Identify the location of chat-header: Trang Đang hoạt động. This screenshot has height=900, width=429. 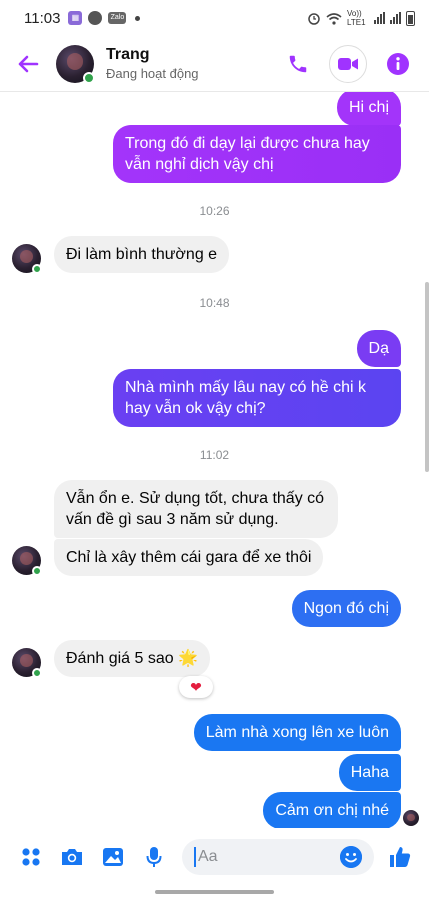
(214, 64).